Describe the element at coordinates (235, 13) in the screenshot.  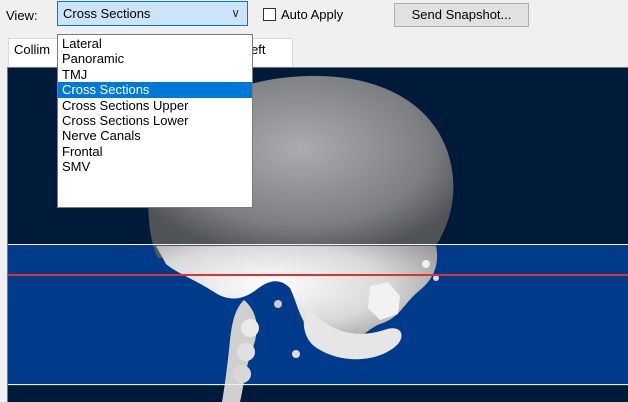
I see `chevron-down-icon: ∨` at that location.